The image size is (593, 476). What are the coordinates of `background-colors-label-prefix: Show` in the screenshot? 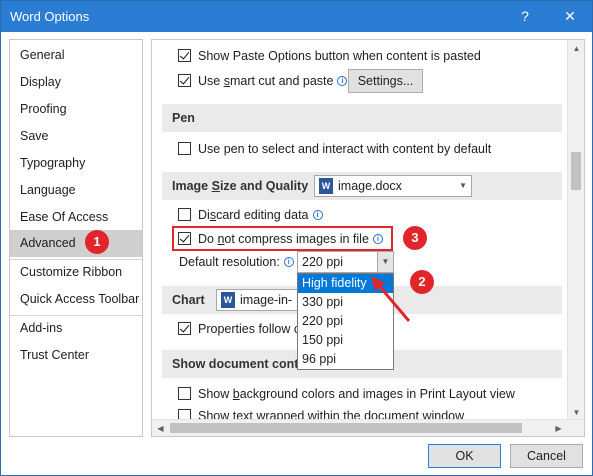 It's located at (215, 394).